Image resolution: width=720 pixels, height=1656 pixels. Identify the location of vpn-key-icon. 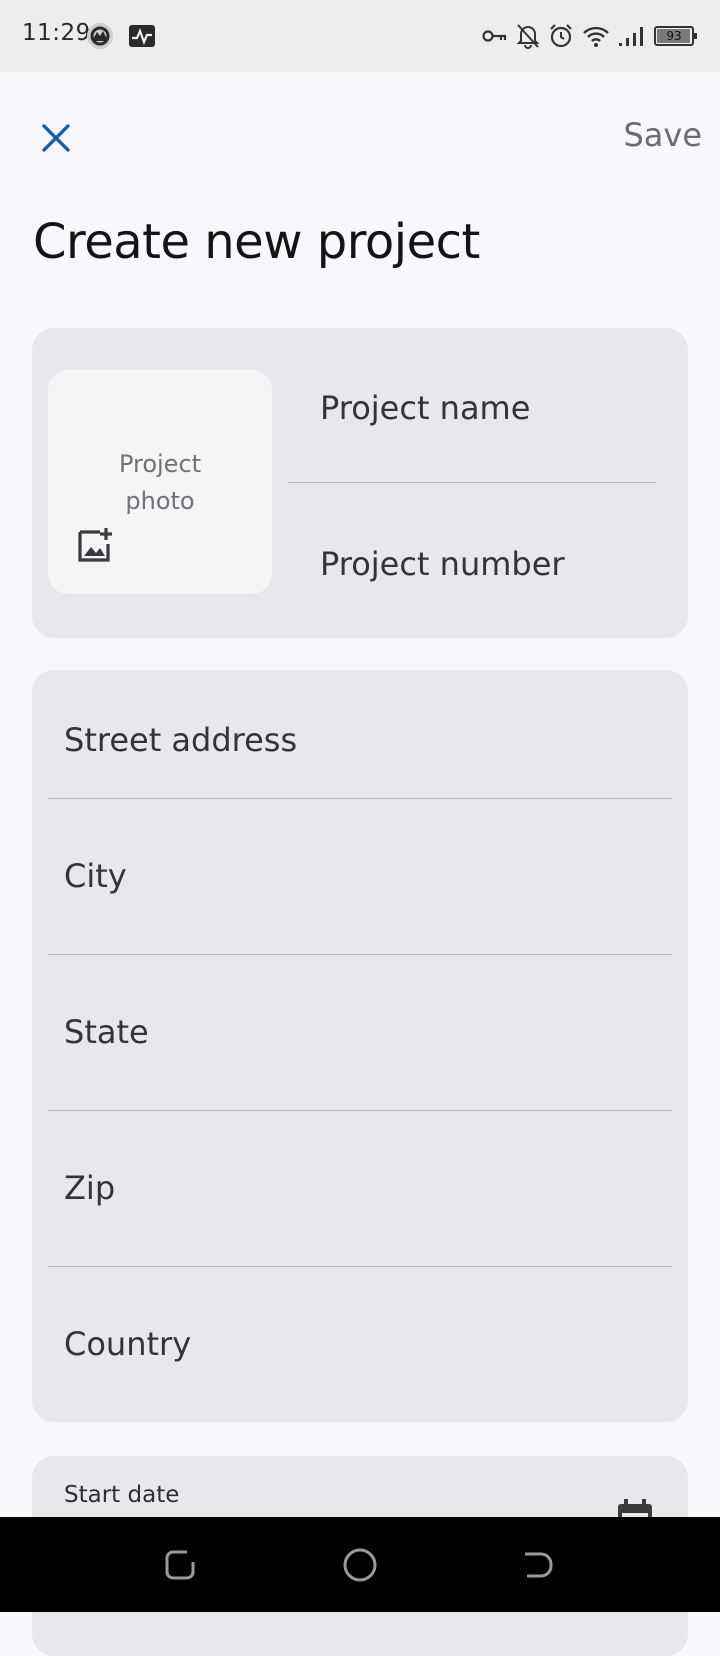
(495, 36).